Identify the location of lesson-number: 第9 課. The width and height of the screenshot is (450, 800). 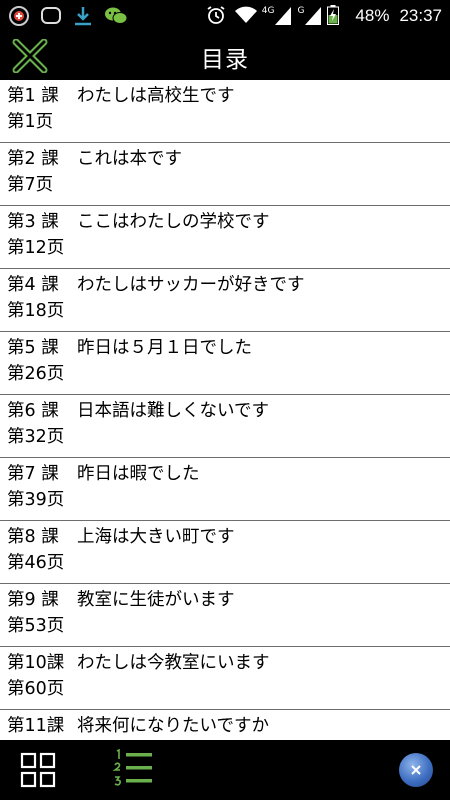
(33, 600).